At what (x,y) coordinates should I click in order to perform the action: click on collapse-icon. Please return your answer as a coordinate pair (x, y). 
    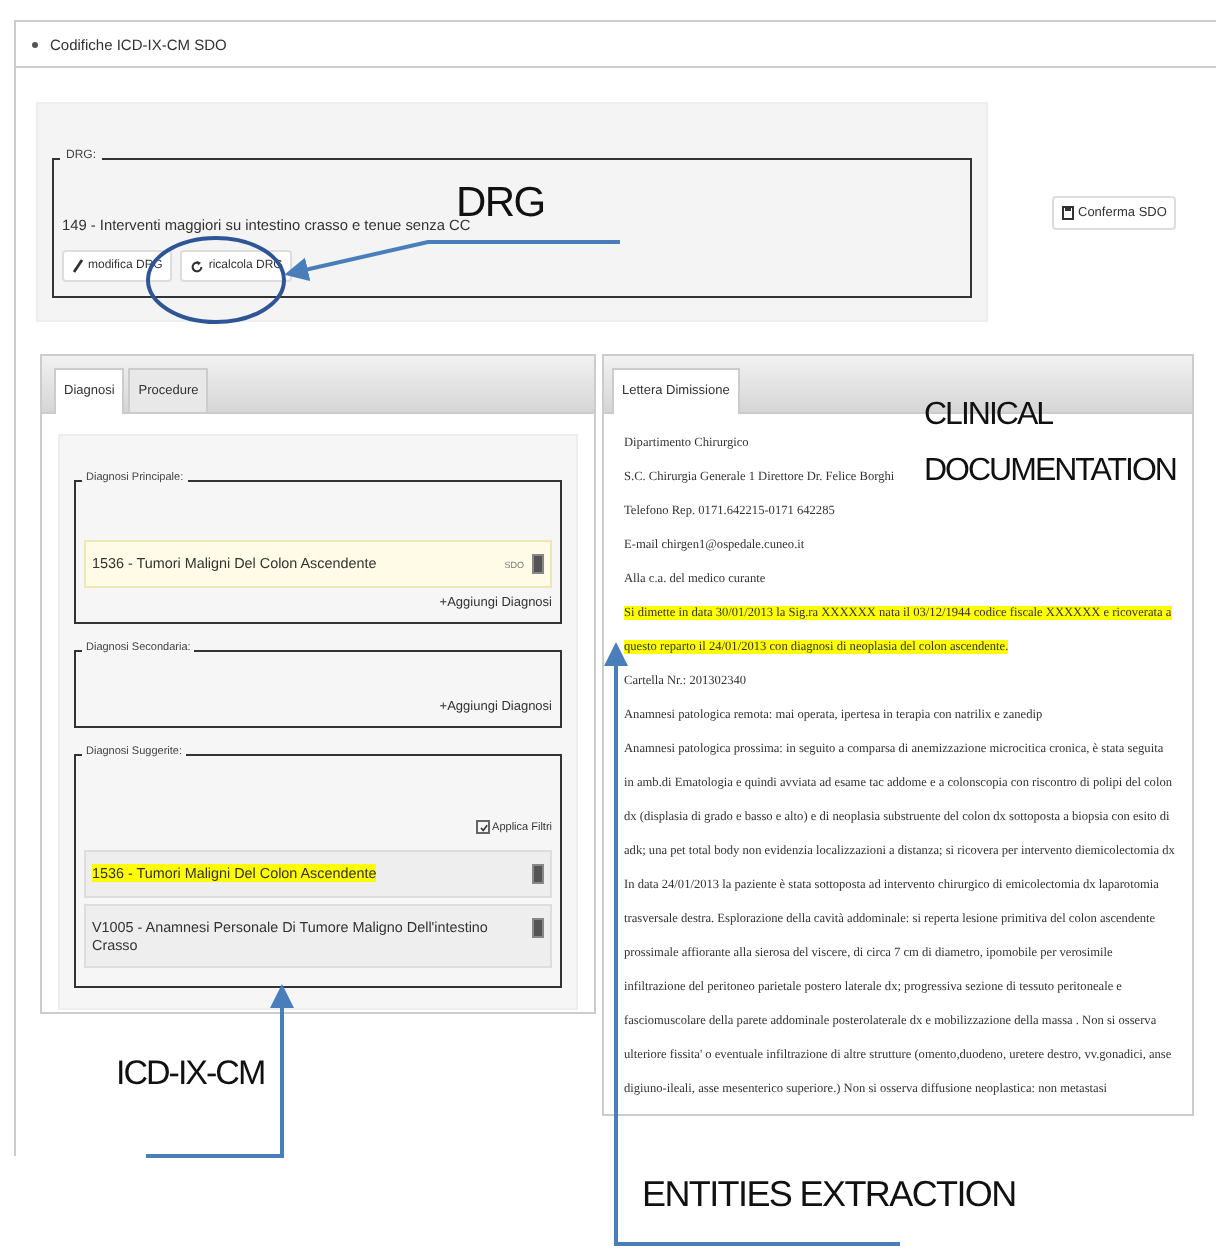
    Looking at the image, I should click on (35, 44).